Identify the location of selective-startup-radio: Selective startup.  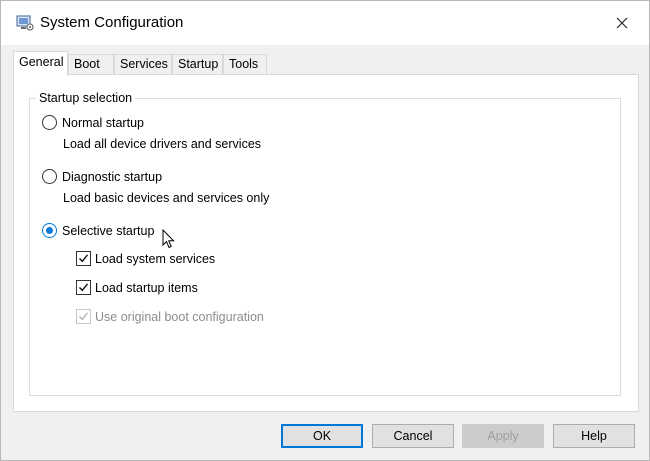
(98, 230).